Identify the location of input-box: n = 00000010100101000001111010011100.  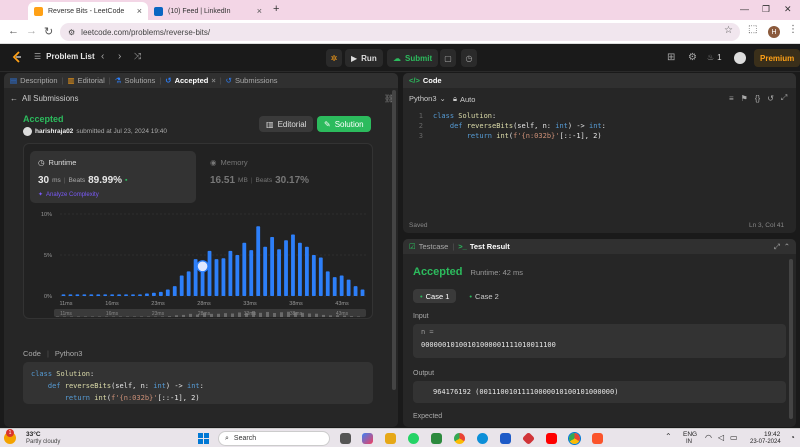
(599, 341).